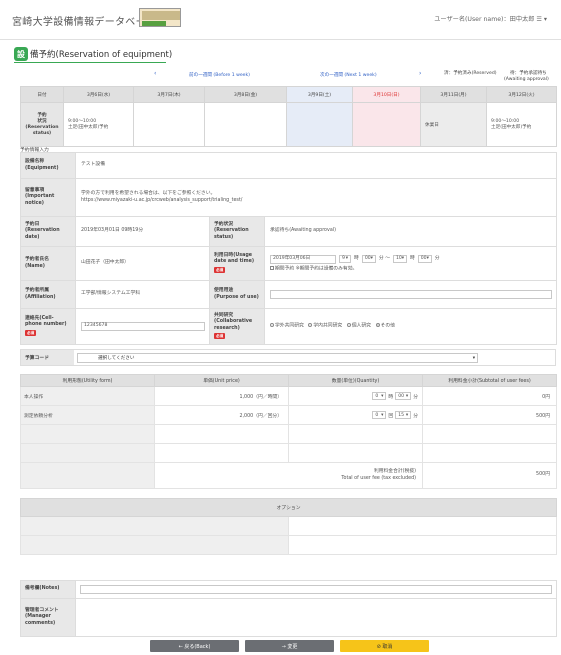 The width and height of the screenshot is (561, 655). I want to click on budget-code-placeholder: 選択してください, so click(116, 358).